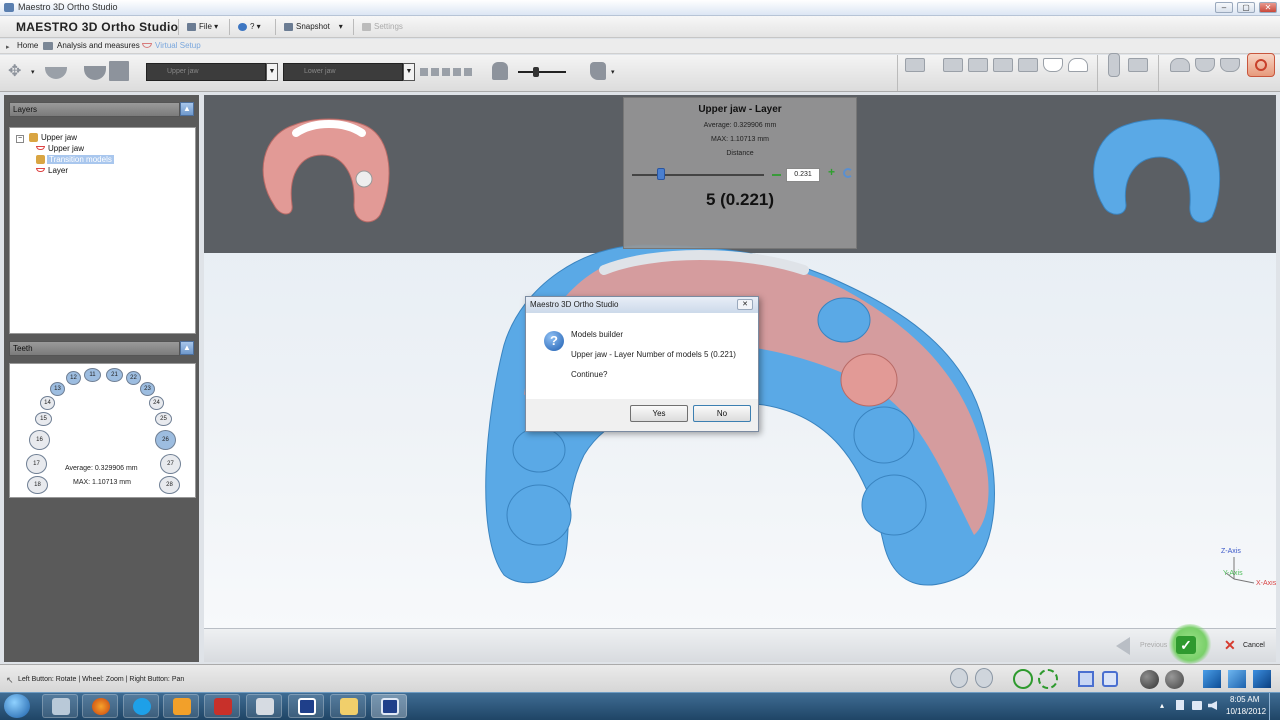 The height and width of the screenshot is (720, 1280). I want to click on tooth-22: 22, so click(133, 378).